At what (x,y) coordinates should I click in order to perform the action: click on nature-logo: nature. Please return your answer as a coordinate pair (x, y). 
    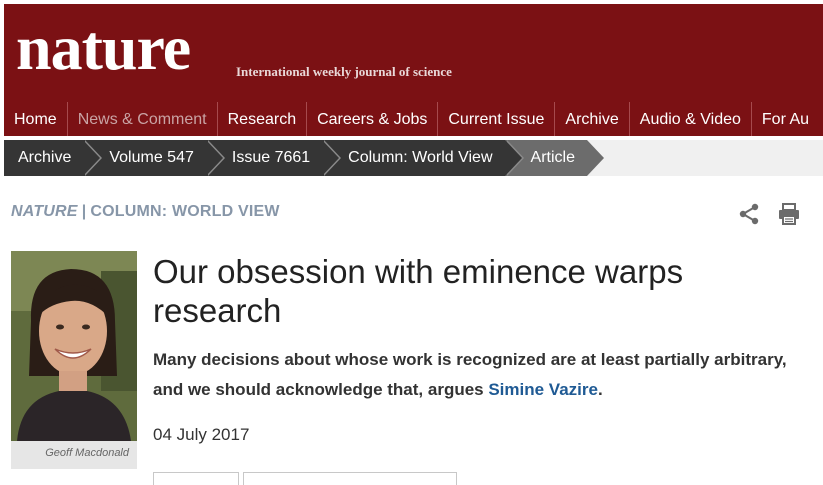
    Looking at the image, I should click on (103, 48).